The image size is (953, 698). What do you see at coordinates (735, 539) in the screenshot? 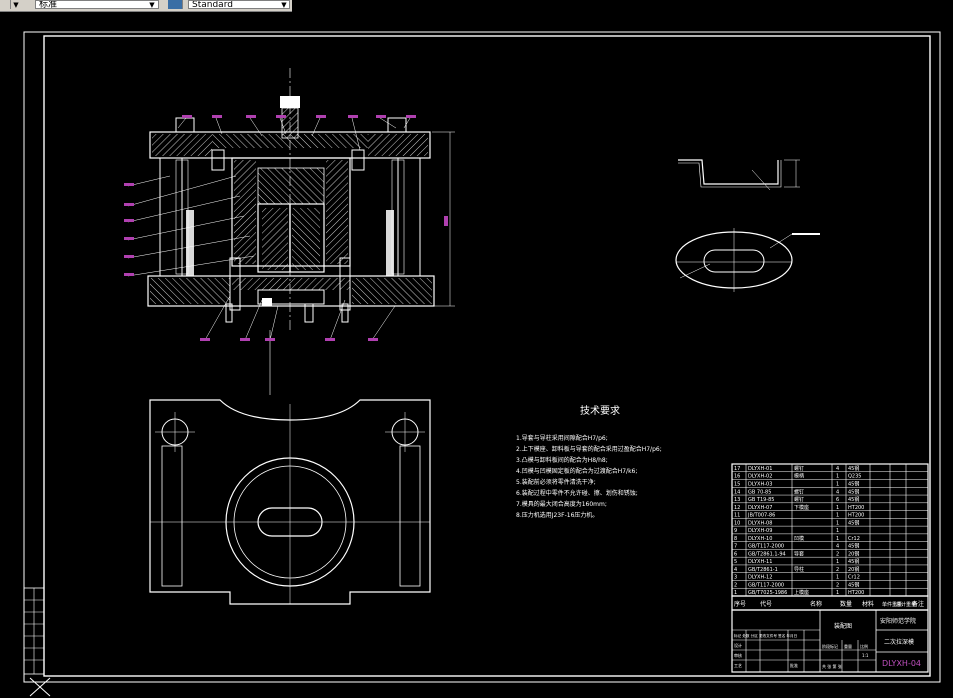
I see `bom-cell-no: 8` at bounding box center [735, 539].